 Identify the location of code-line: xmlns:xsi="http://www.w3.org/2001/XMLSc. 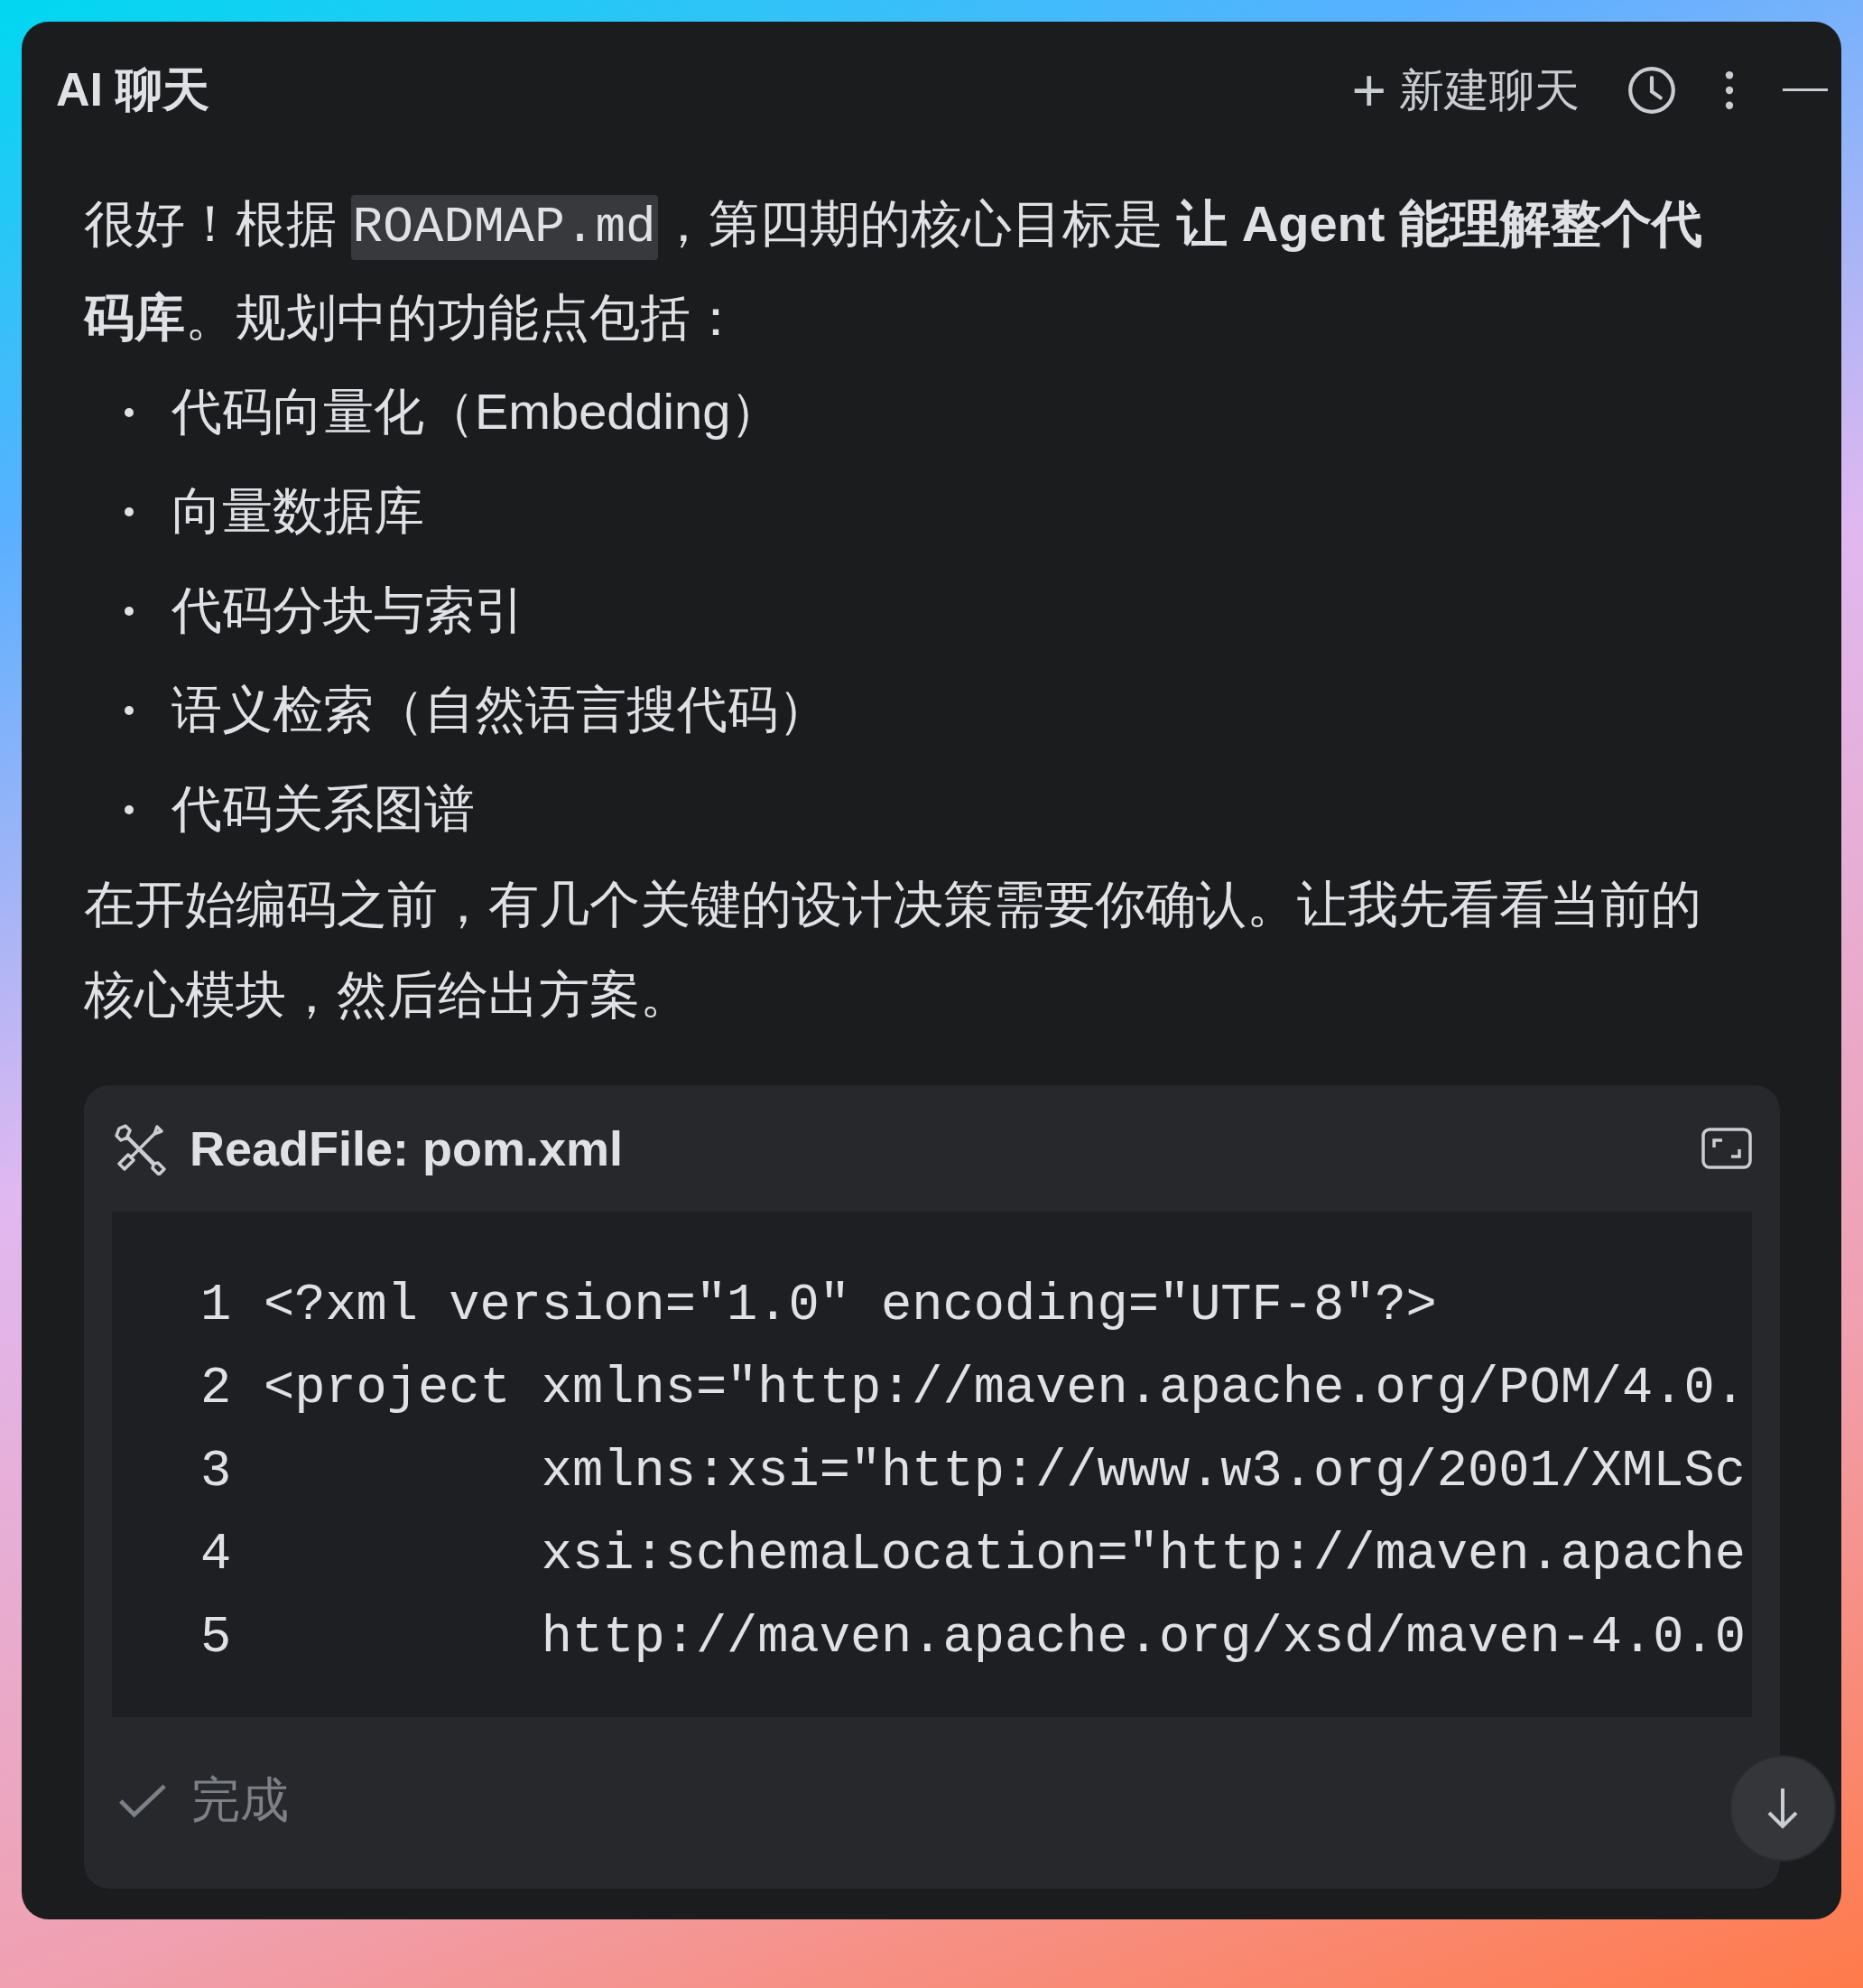
(1143, 1471).